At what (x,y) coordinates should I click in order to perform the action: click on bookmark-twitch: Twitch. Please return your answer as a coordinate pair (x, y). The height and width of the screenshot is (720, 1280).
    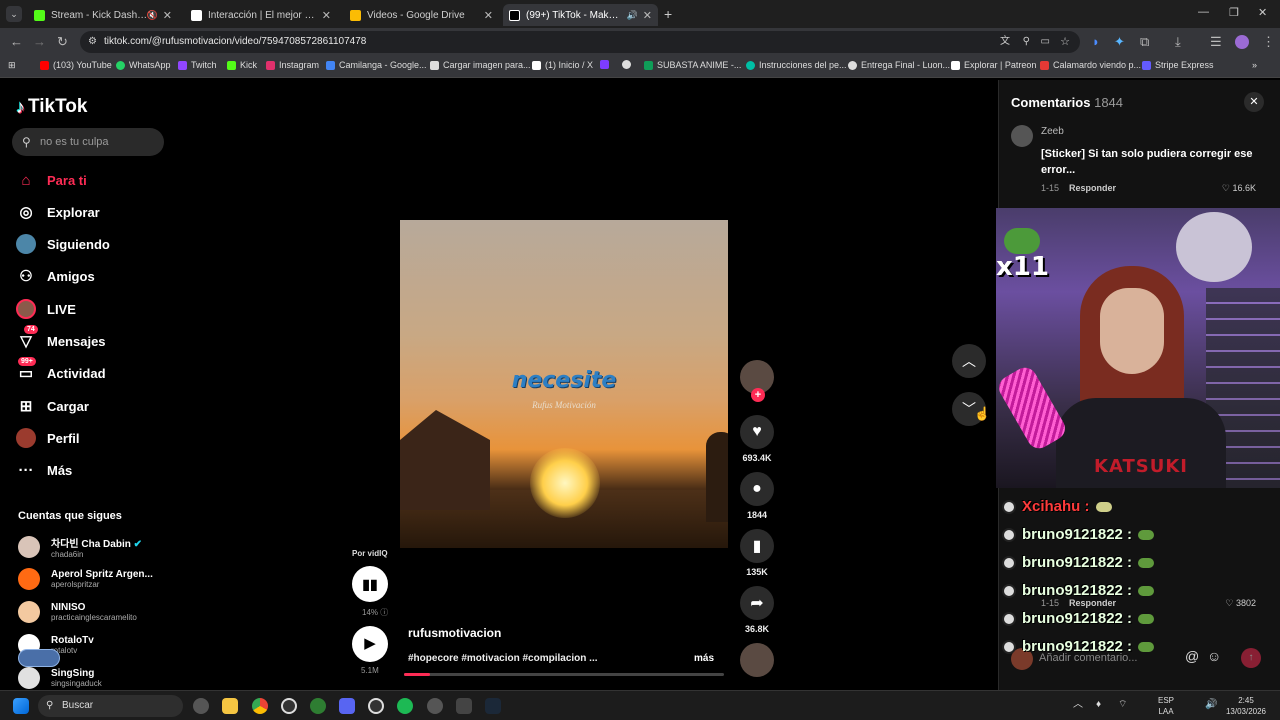
    Looking at the image, I should click on (197, 65).